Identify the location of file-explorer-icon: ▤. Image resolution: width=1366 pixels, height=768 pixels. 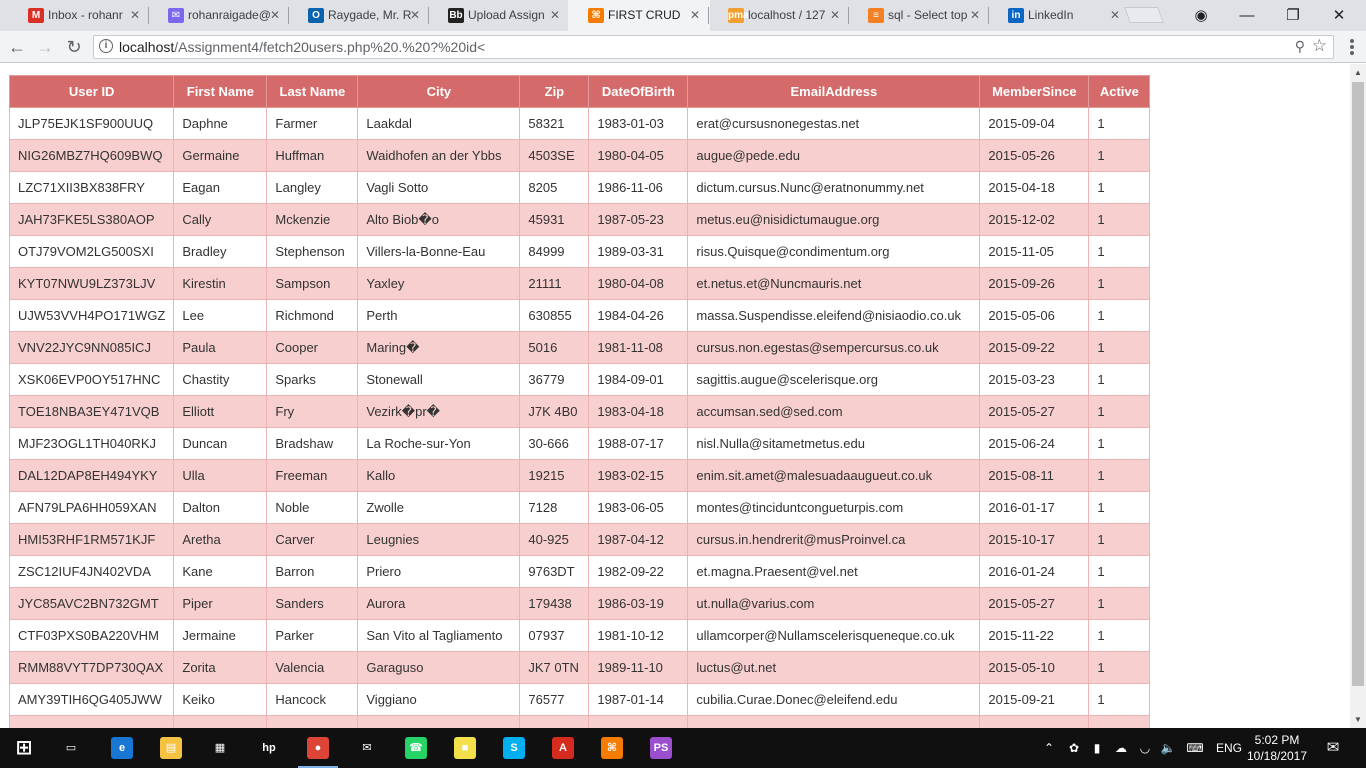
(171, 748).